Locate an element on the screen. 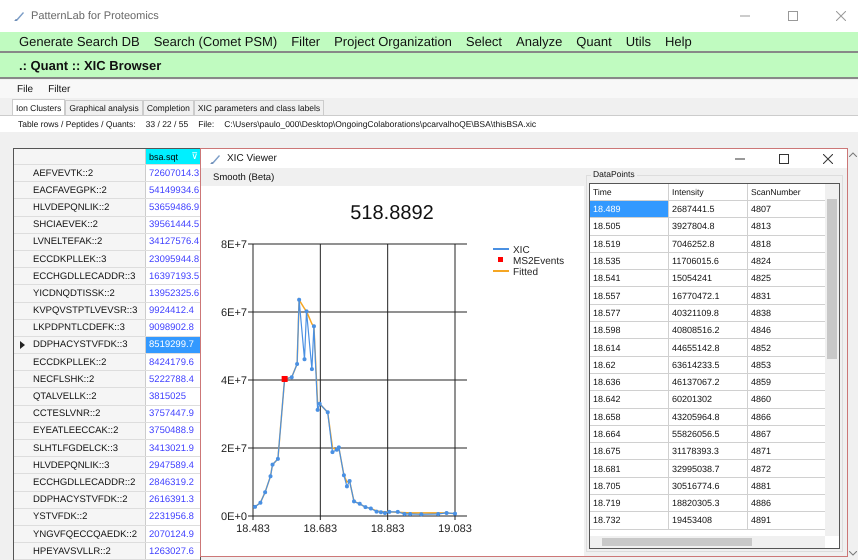 The width and height of the screenshot is (858, 560). module-title: .: Quant :: XIC Browser is located at coordinates (90, 65).